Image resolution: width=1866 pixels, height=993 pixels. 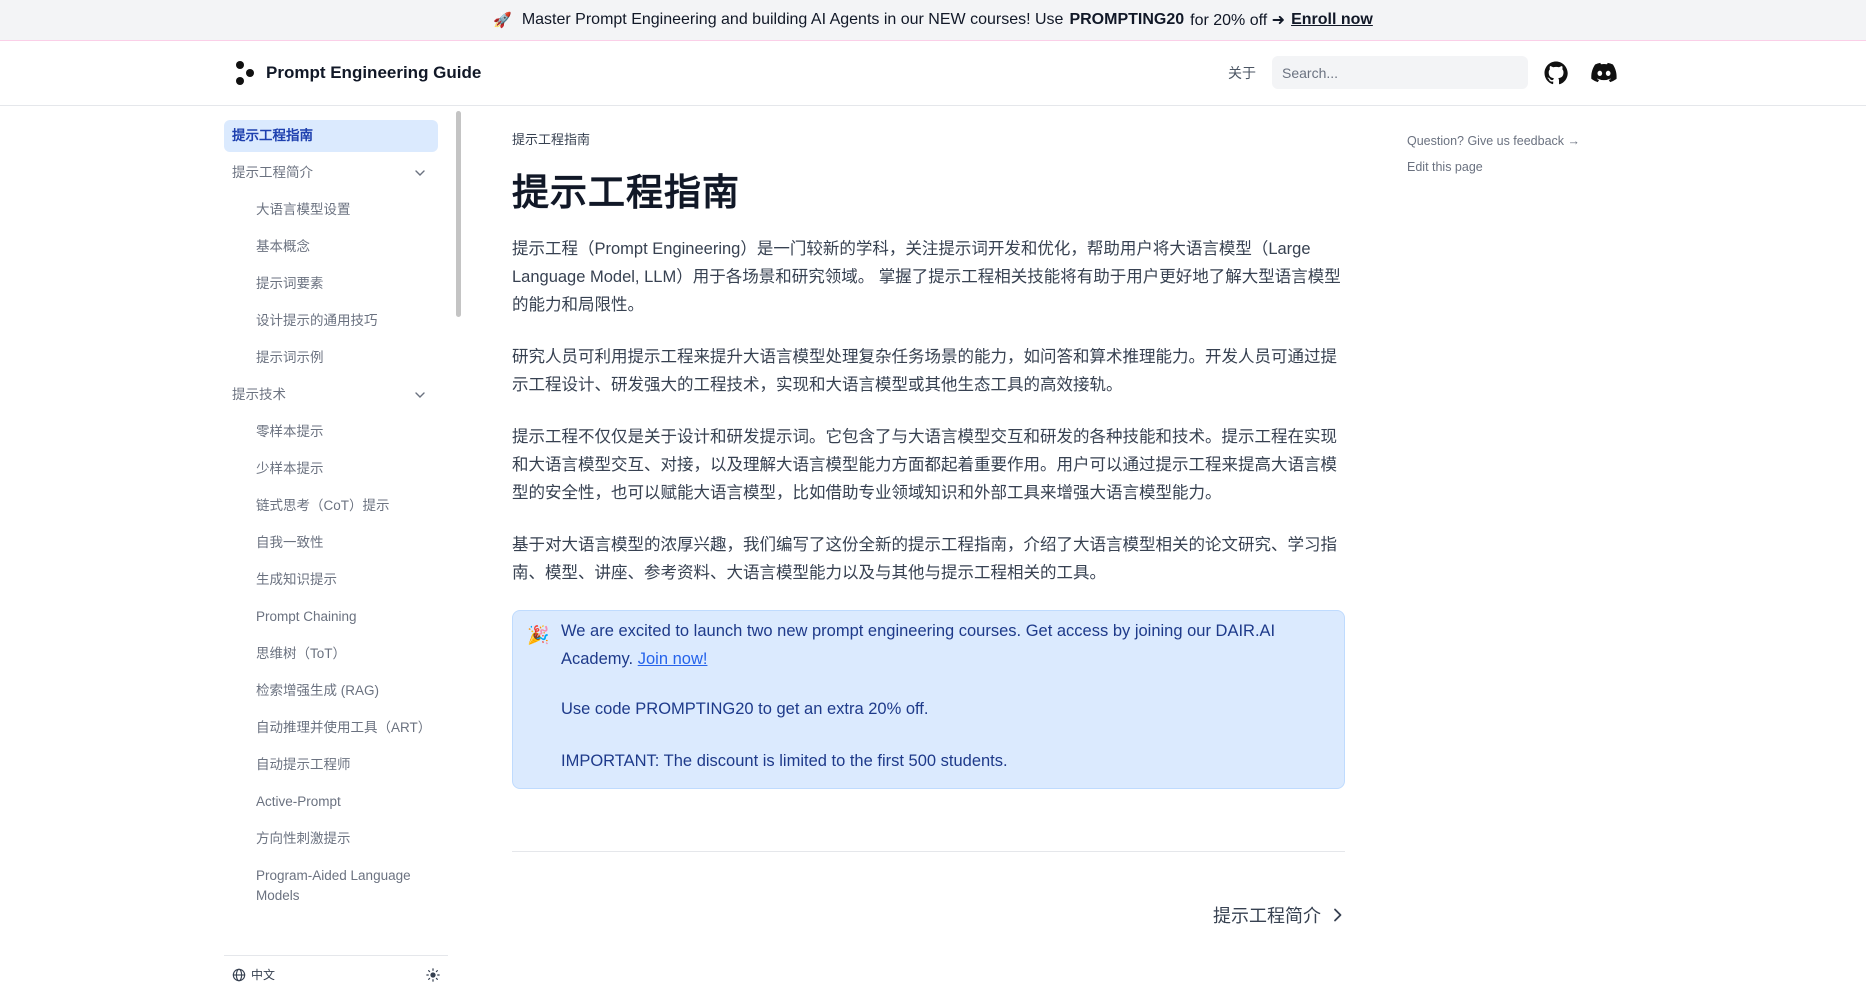 What do you see at coordinates (331, 395) in the screenshot?
I see `sidebar-item: 提示技术` at bounding box center [331, 395].